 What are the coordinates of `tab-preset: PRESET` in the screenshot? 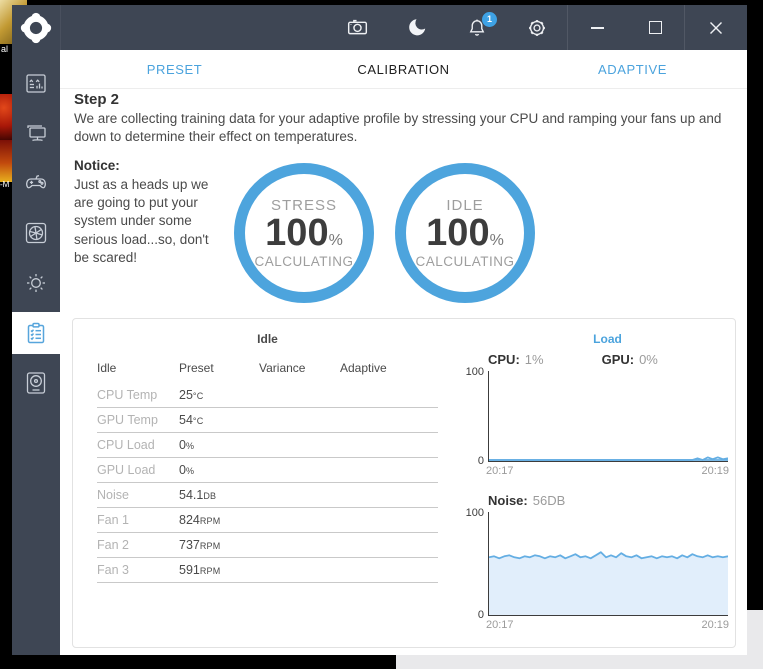 It's located at (174, 69).